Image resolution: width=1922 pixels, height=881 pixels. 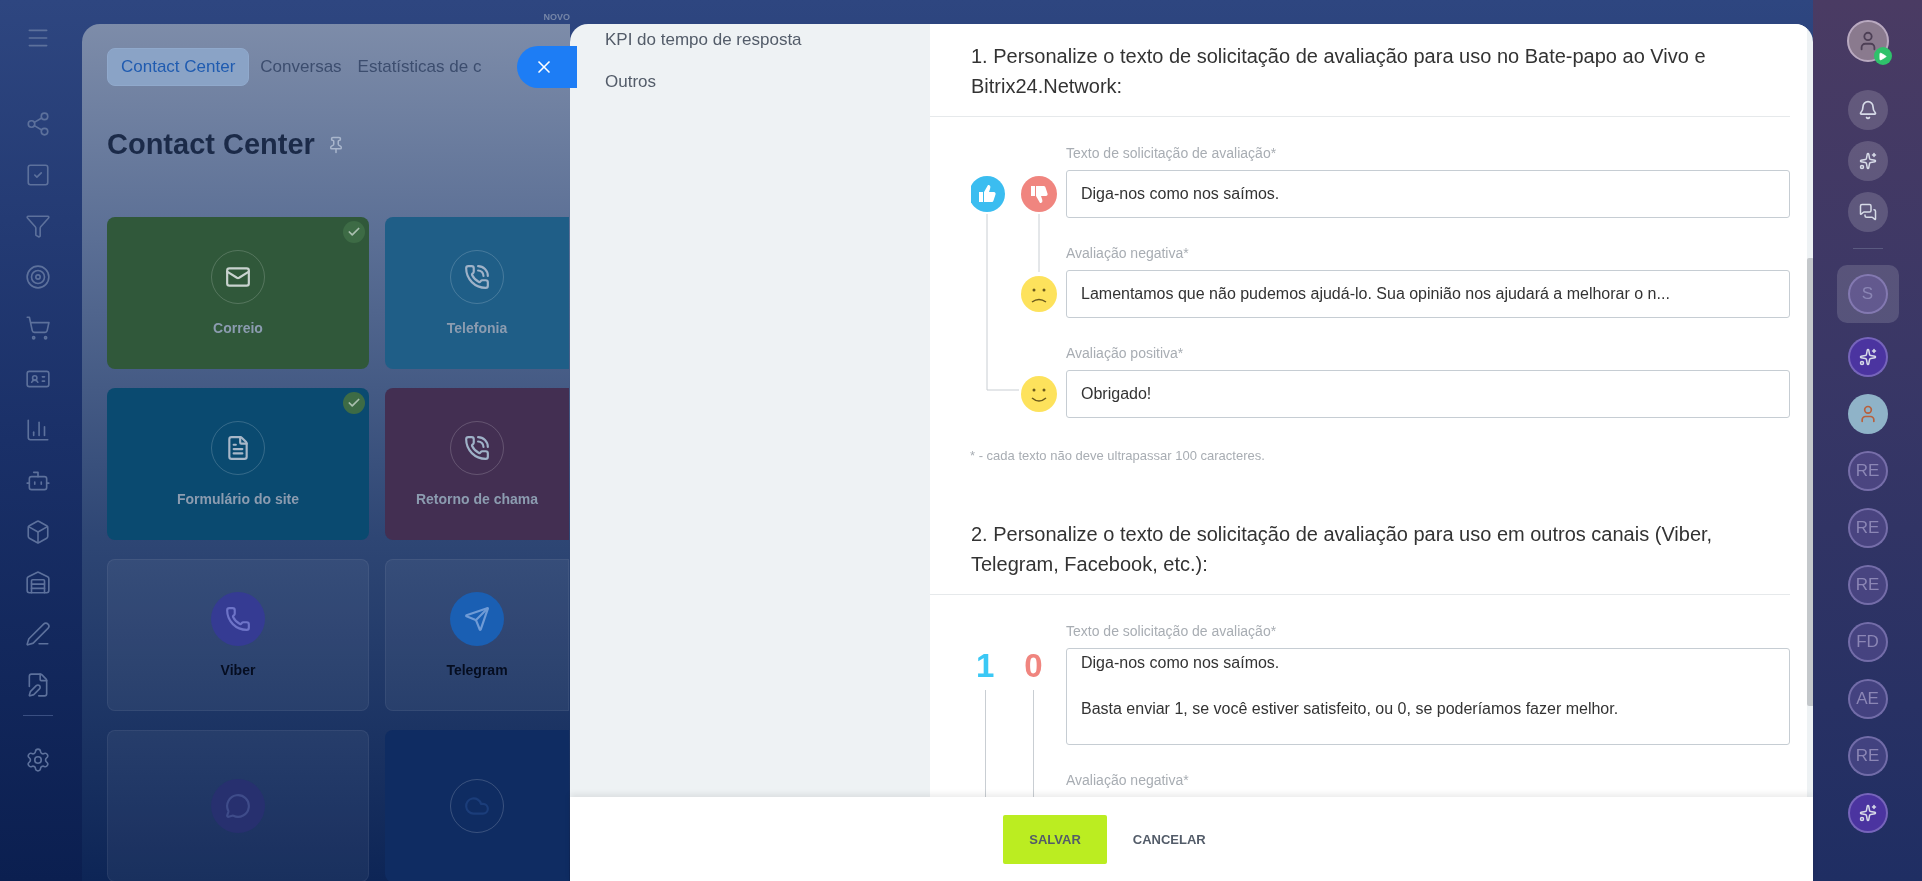 I want to click on channel-tile: Viber, so click(x=238, y=635).